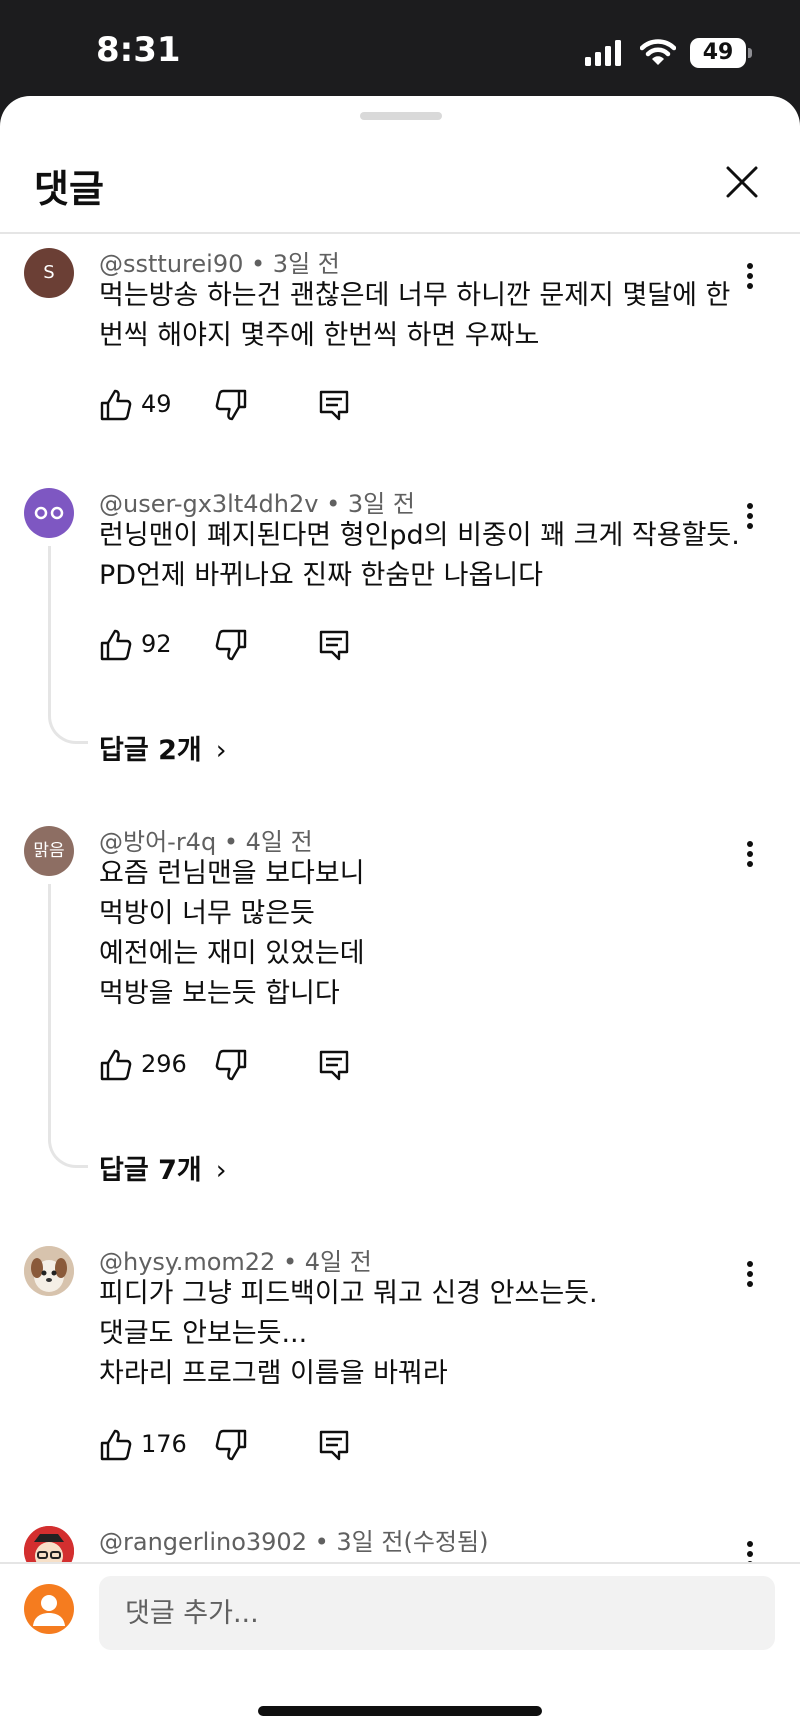 Image resolution: width=800 pixels, height=1732 pixels. I want to click on comment-line: 예전에는 재미 있었는데, so click(232, 953).